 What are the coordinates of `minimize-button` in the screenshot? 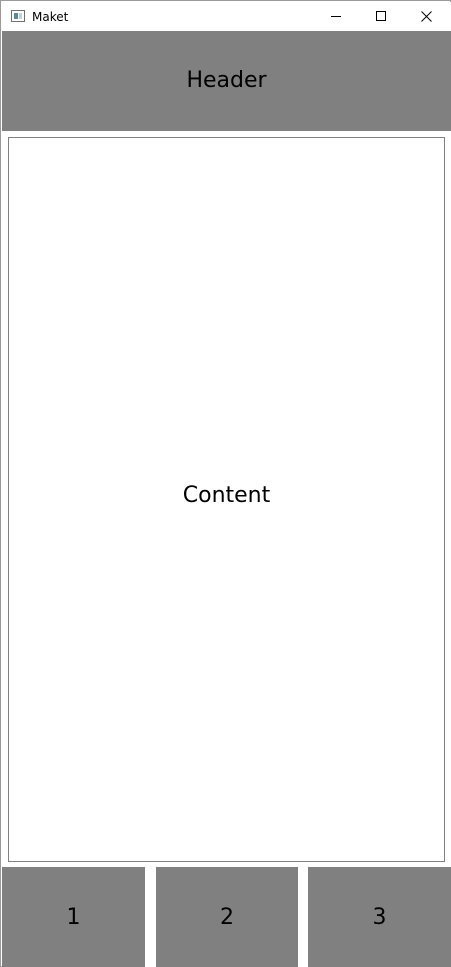 It's located at (336, 16).